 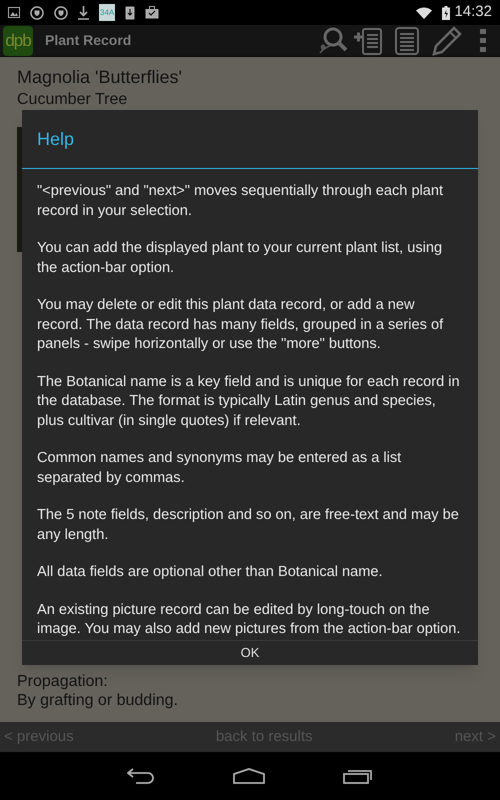 I want to click on propagation-value: By grafting or budding., so click(x=98, y=700).